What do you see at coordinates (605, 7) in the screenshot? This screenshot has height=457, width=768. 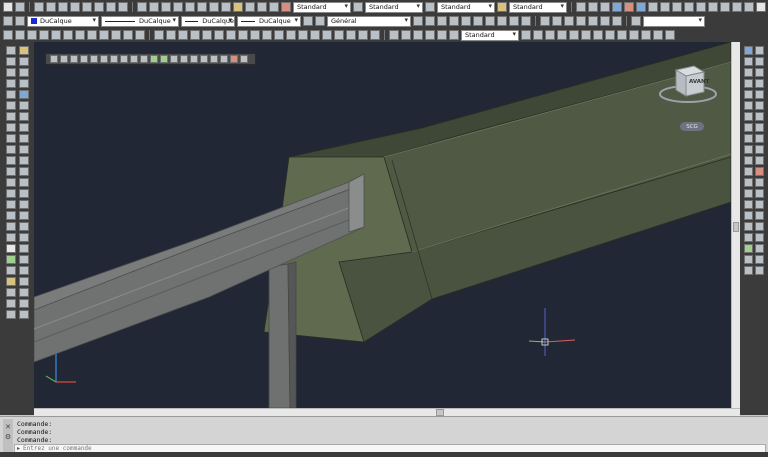 I see `view-left-icon` at bounding box center [605, 7].